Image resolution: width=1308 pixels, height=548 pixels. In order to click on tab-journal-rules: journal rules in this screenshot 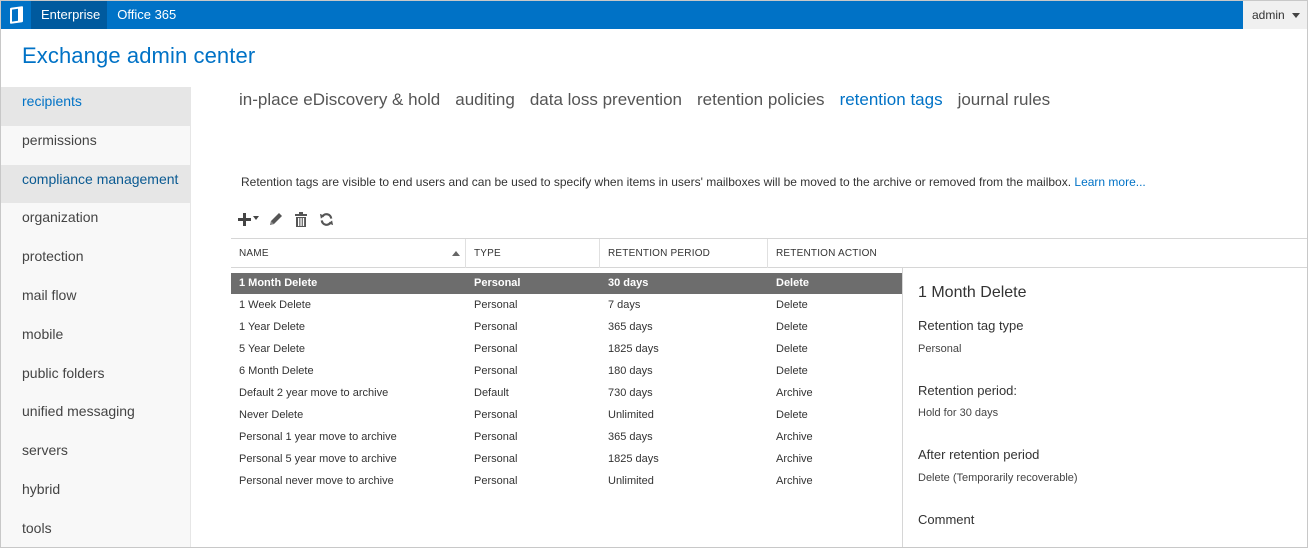, I will do `click(1004, 100)`.